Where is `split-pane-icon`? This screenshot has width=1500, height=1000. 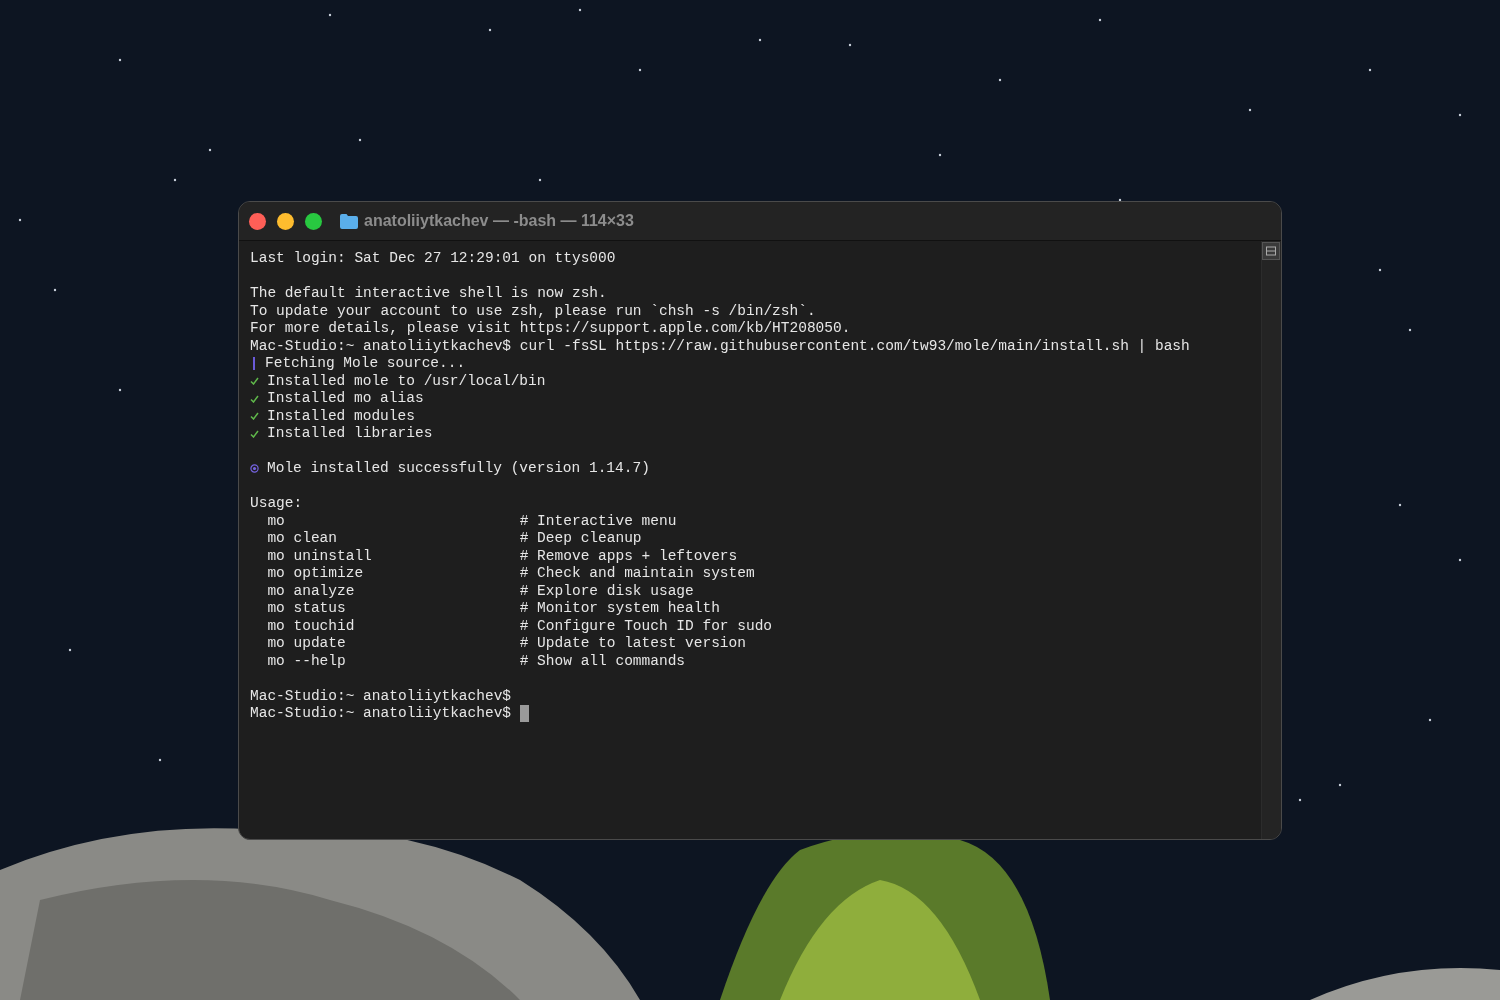
split-pane-icon is located at coordinates (1271, 251).